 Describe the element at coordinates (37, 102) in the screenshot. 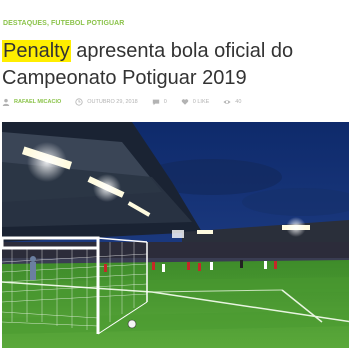

I see `author-link: RAFAEL MICACIO` at that location.